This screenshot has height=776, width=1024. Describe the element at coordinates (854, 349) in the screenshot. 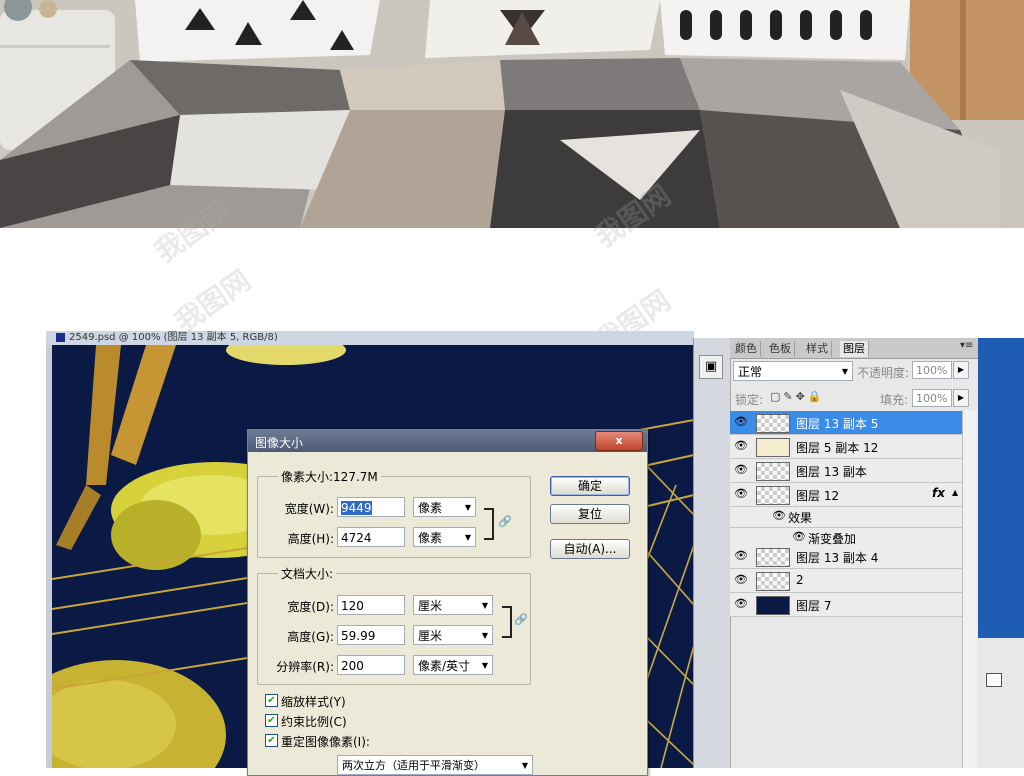

I see `tab-layers: 图层` at that location.